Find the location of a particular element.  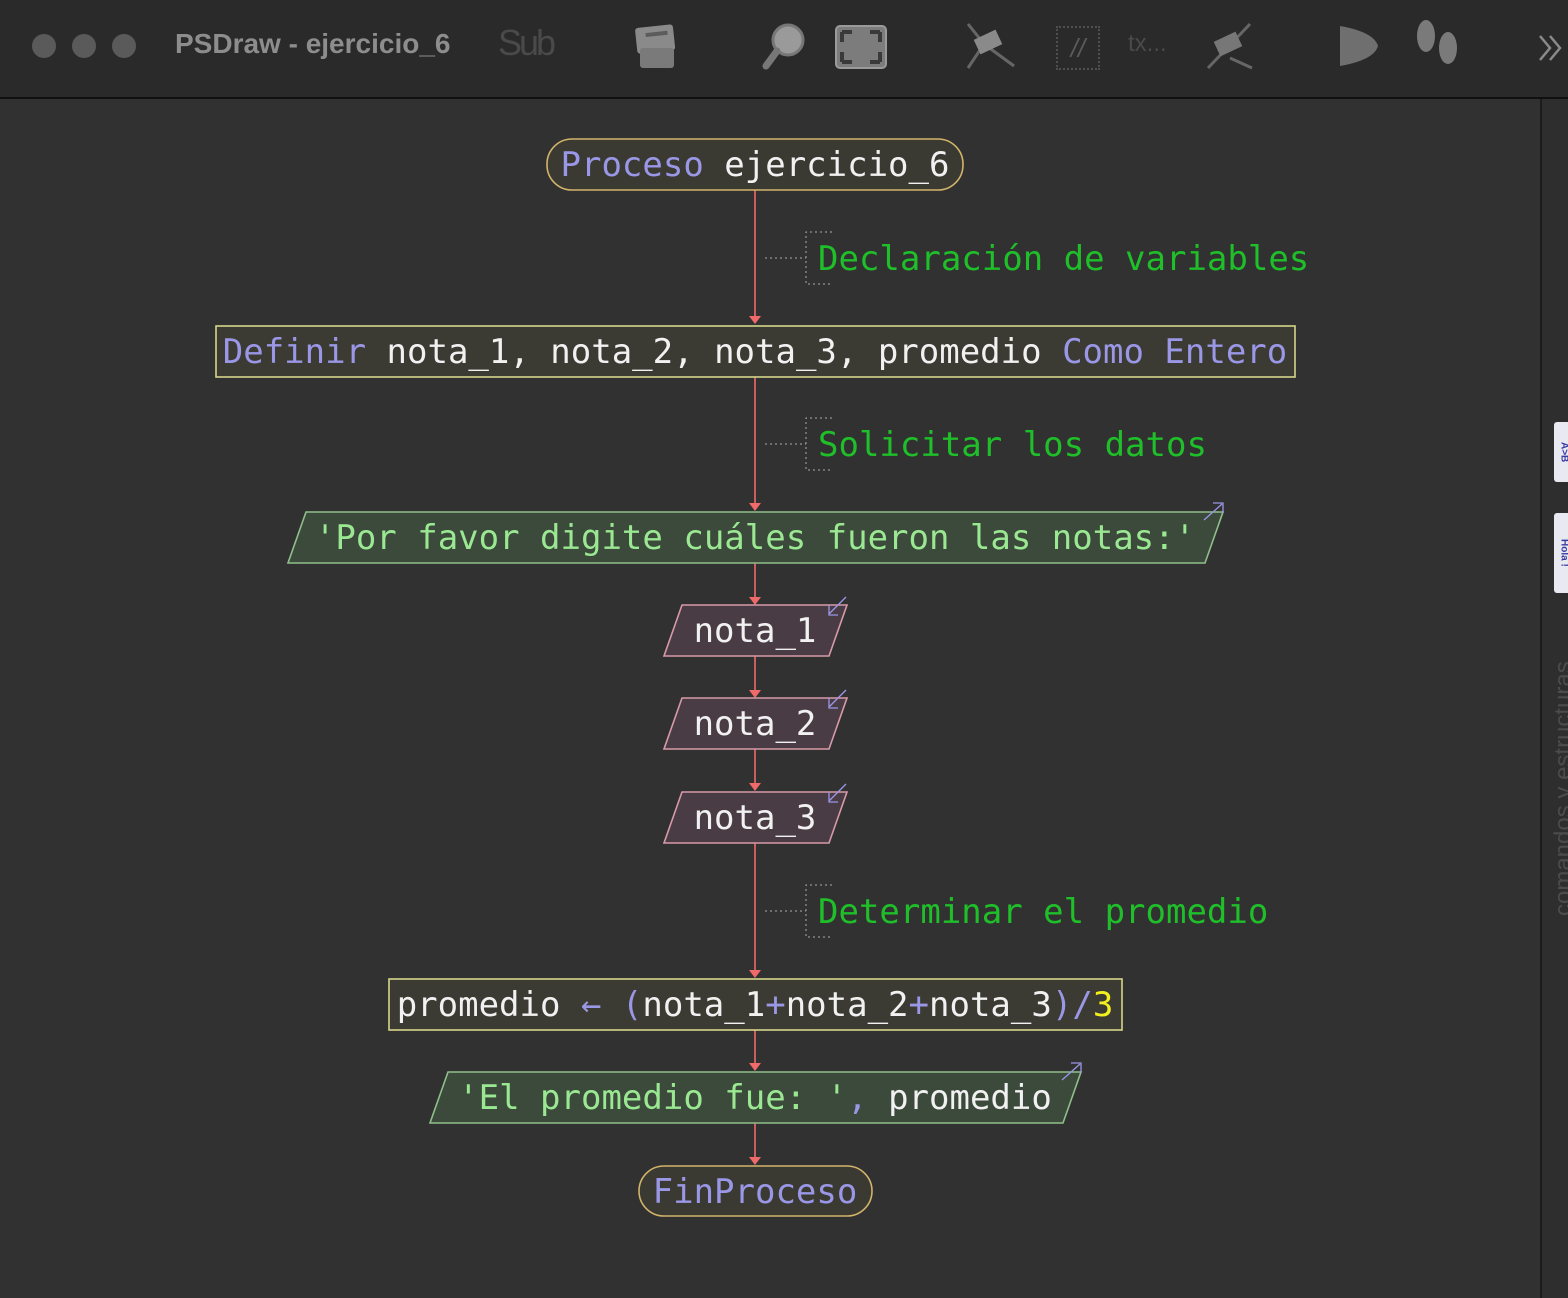

expression-token: / is located at coordinates (1082, 1005).